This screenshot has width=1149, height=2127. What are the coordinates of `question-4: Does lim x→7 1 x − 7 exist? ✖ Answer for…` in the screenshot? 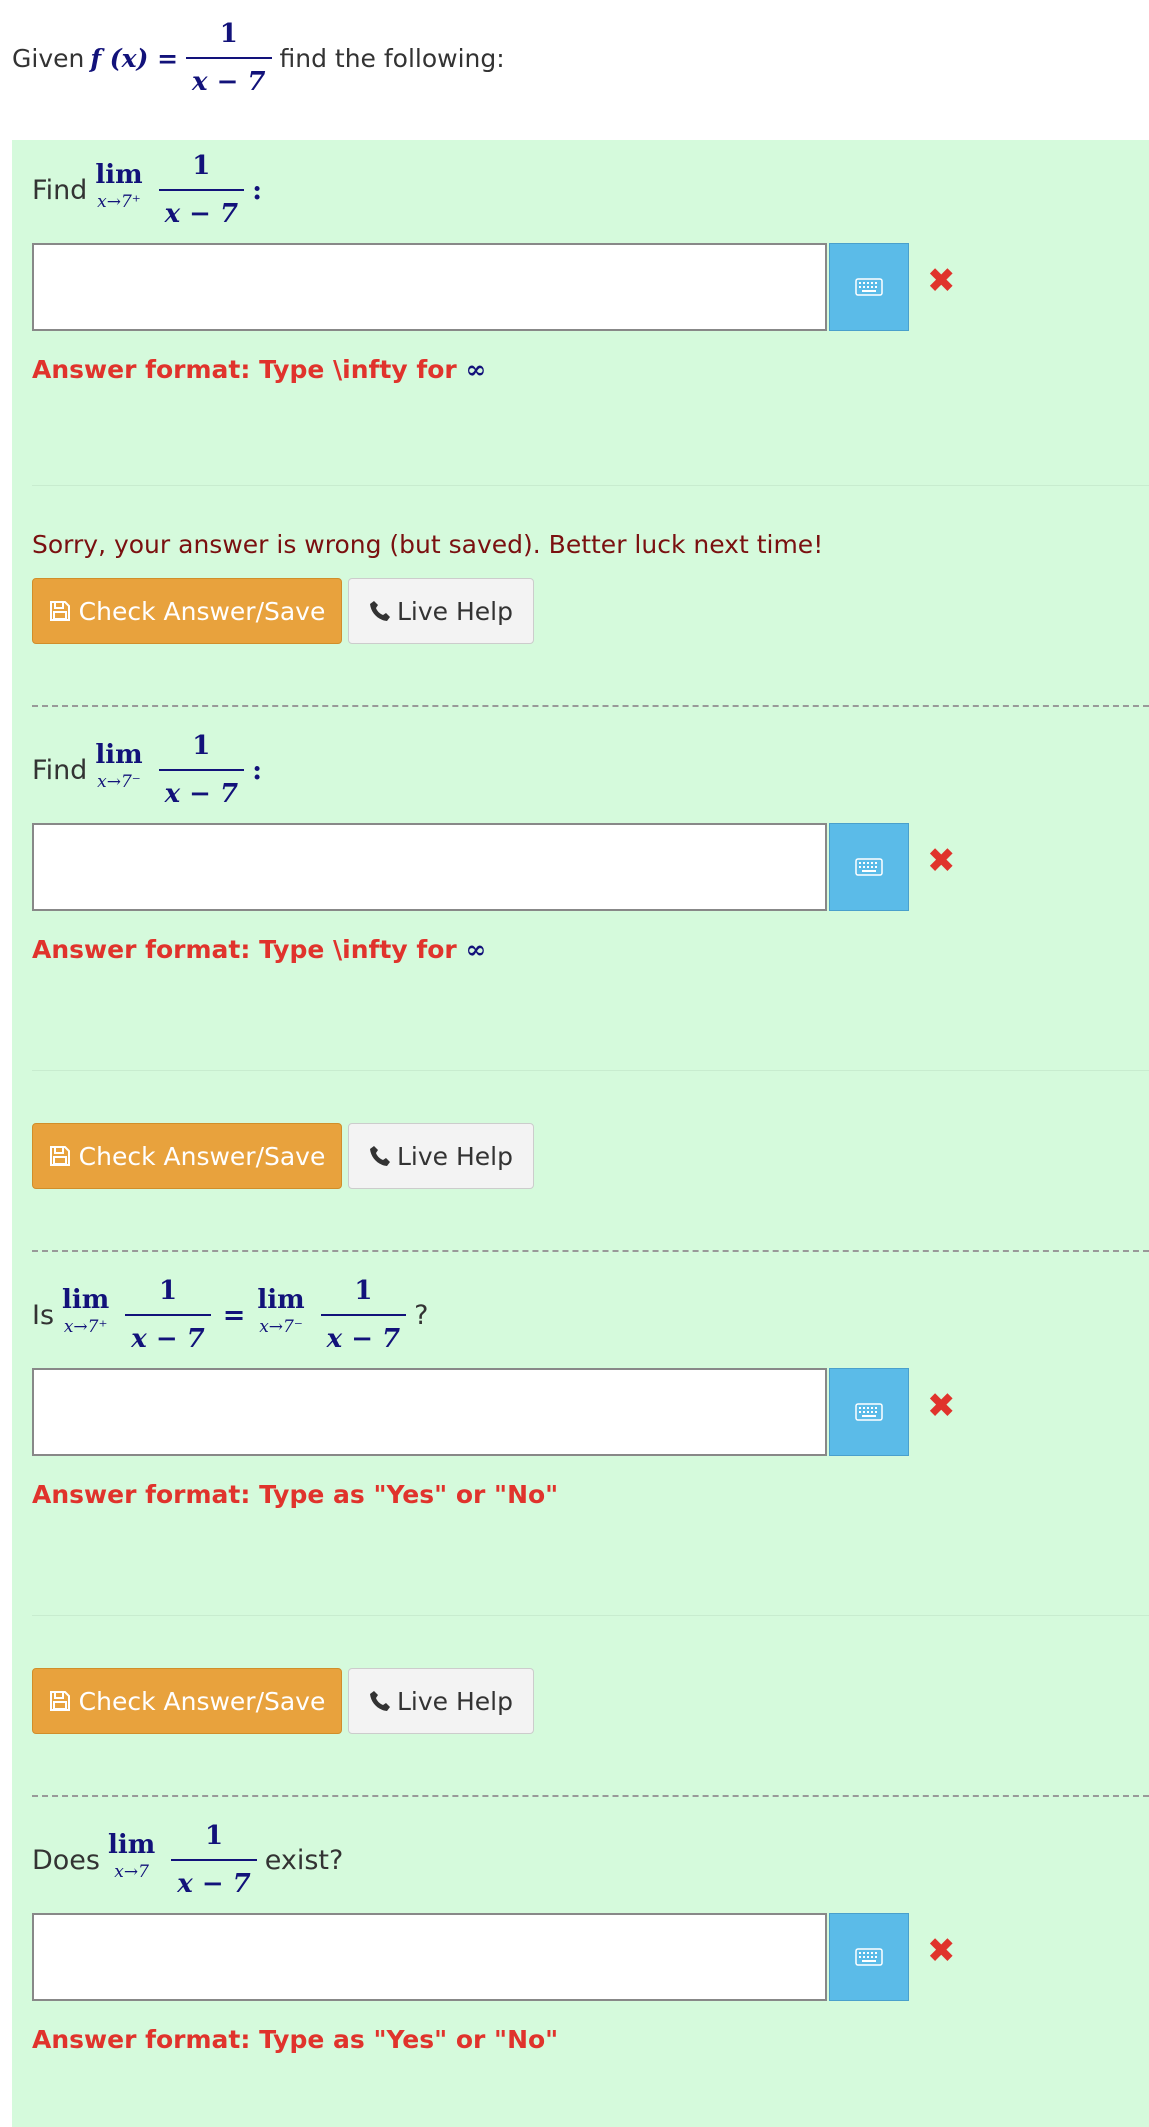 It's located at (590, 1934).